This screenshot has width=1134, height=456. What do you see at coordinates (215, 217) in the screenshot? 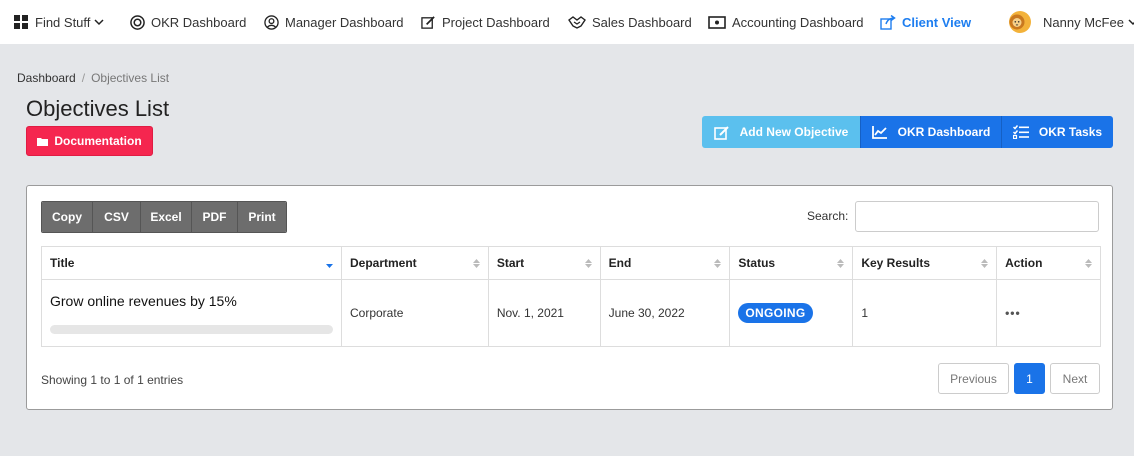
I see `pdf-button: PDF` at bounding box center [215, 217].